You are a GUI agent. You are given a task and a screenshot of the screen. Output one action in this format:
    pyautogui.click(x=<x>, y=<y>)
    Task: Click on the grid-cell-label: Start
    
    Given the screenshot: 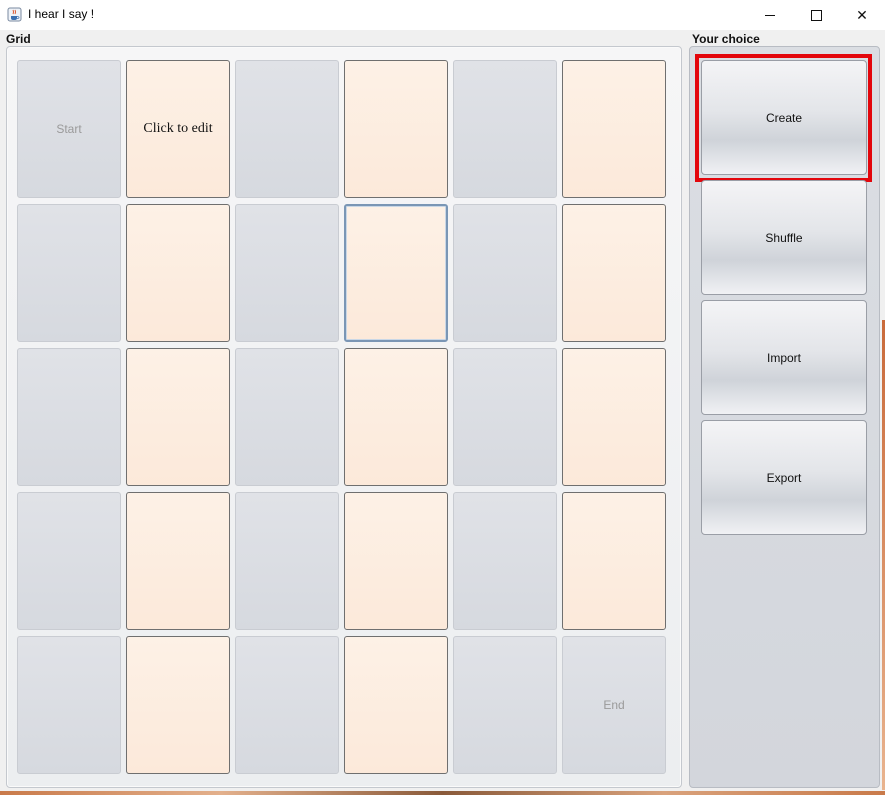 What is the action you would take?
    pyautogui.click(x=69, y=129)
    